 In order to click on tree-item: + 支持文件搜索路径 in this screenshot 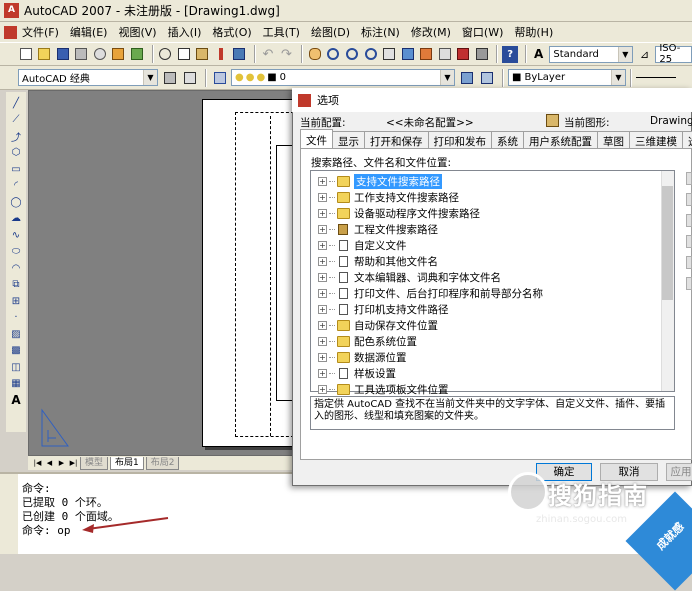, I will do `click(380, 181)`.